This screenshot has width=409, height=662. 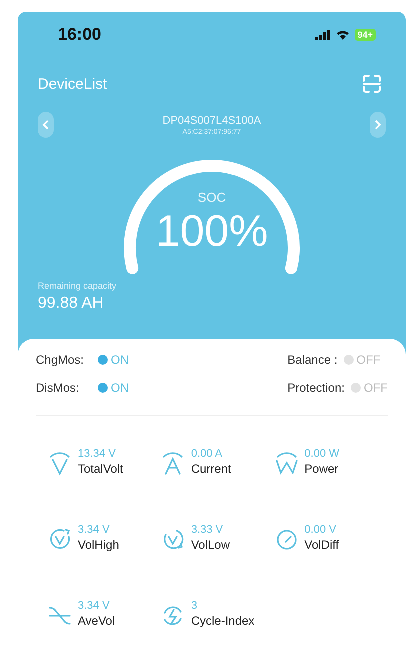 I want to click on previous-device-button, so click(x=46, y=125).